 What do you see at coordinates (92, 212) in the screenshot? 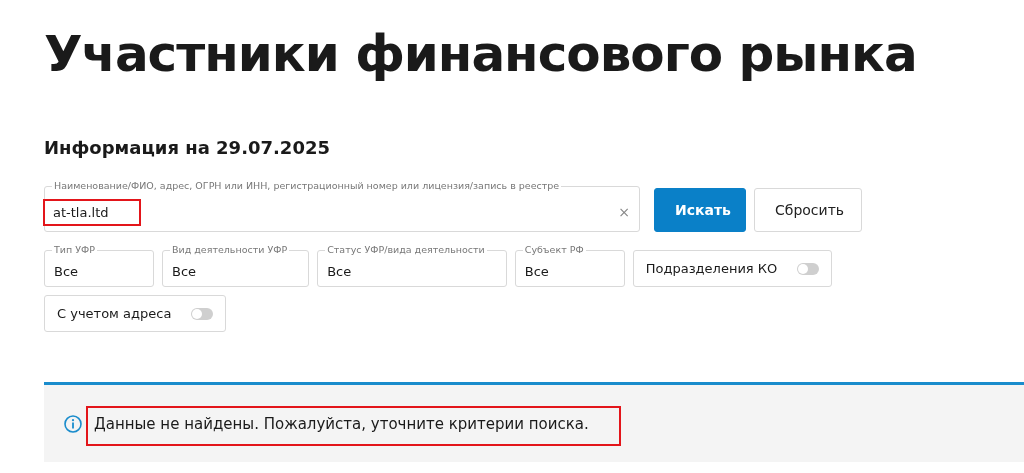
I see `field-value: at-tla.ltd` at bounding box center [92, 212].